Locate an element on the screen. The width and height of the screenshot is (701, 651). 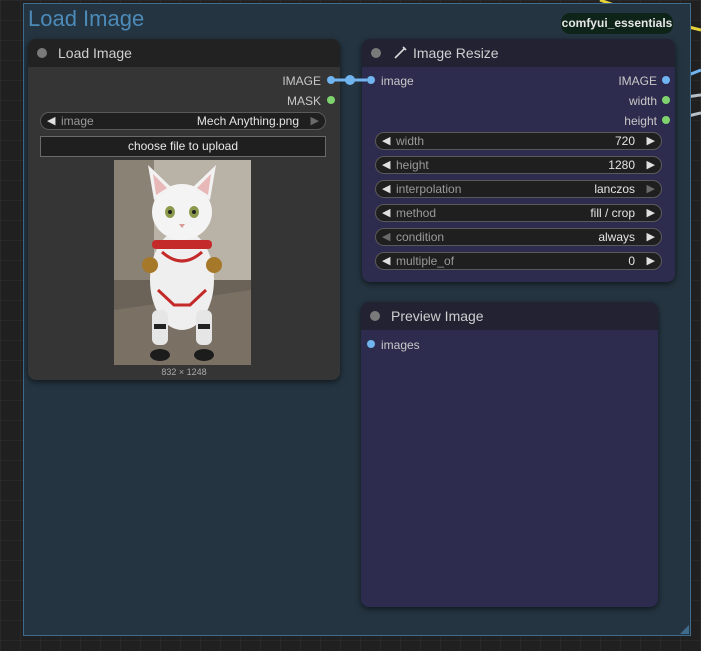
node-title: Image Resize is located at coordinates (456, 53).